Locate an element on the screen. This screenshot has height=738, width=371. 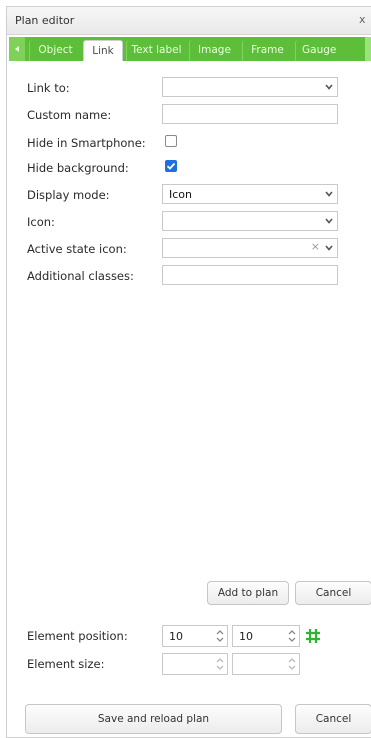
tab-scroll-right-button is located at coordinates (368, 49).